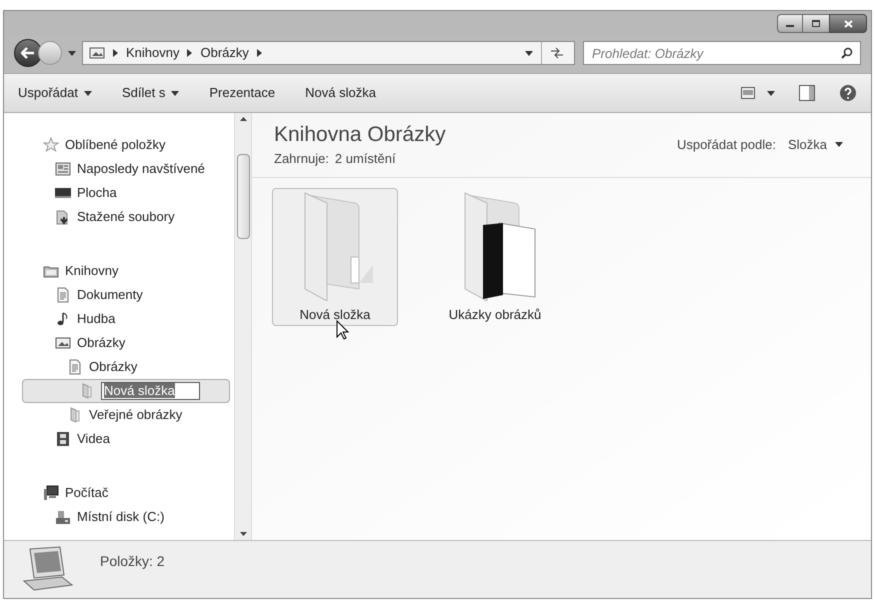 This screenshot has height=604, width=875. What do you see at coordinates (63, 193) in the screenshot?
I see `desktop-icon` at bounding box center [63, 193].